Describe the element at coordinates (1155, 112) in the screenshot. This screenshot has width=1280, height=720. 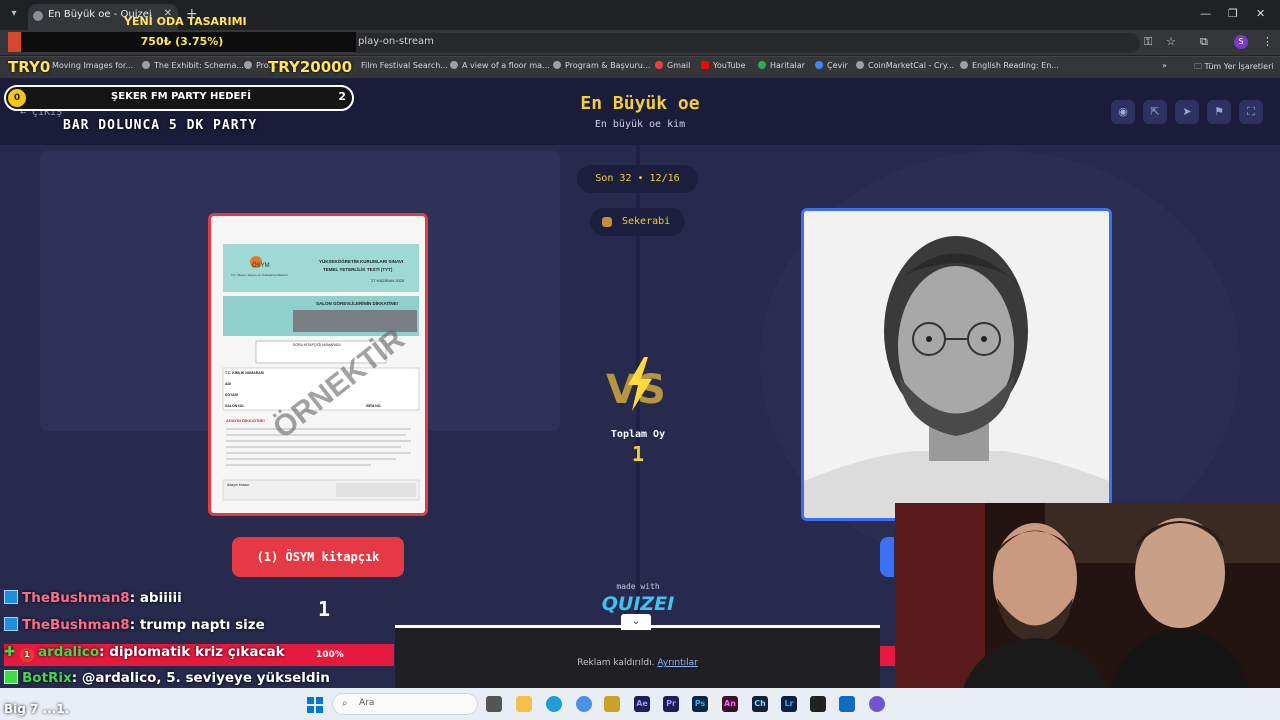
I see `share-icon: ⇱` at that location.